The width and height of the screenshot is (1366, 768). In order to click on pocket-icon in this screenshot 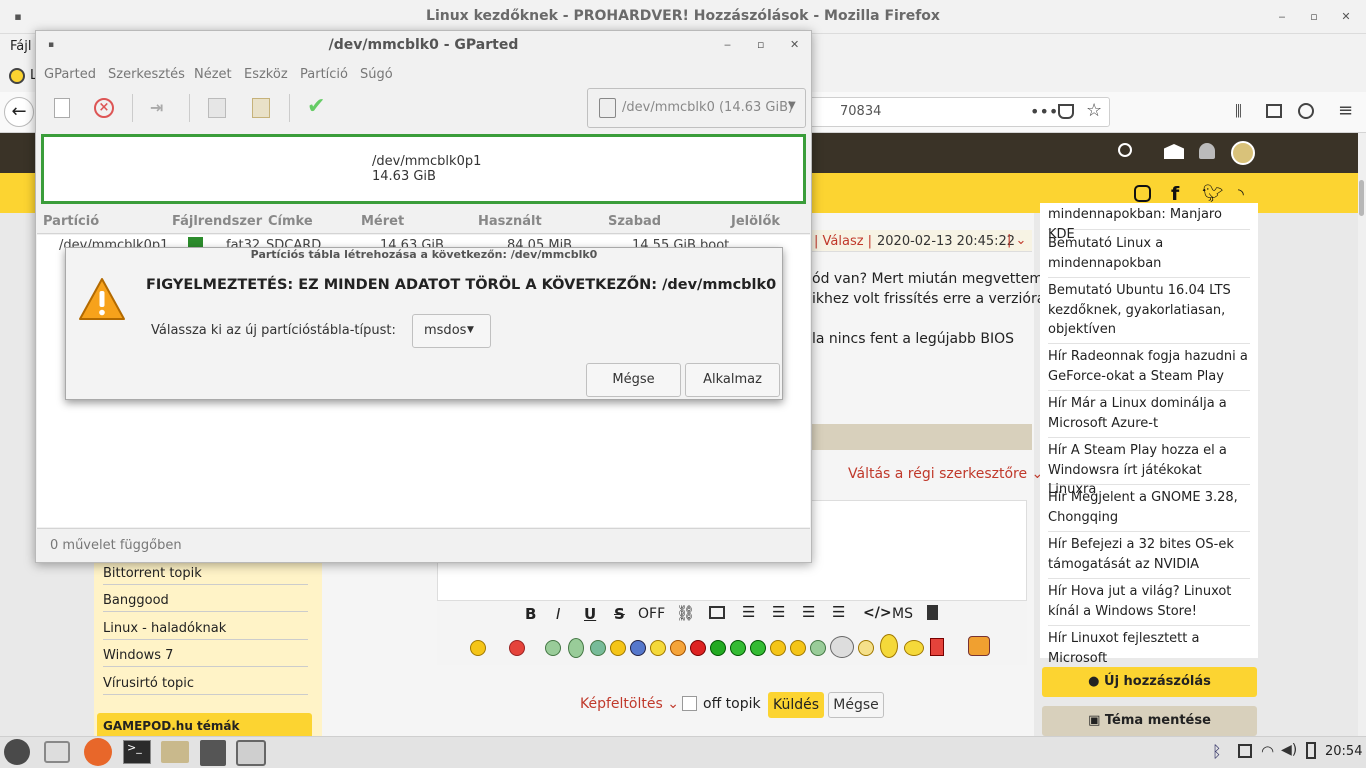, I will do `click(1066, 111)`.